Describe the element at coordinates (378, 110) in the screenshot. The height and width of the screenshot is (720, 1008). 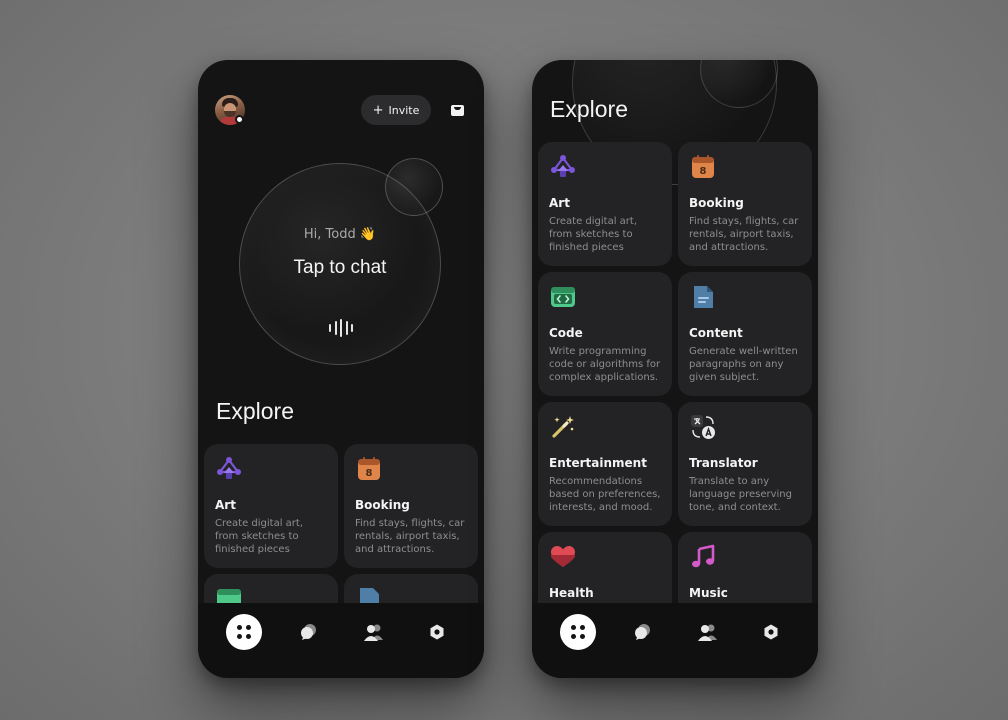
I see `plus-icon: +` at that location.